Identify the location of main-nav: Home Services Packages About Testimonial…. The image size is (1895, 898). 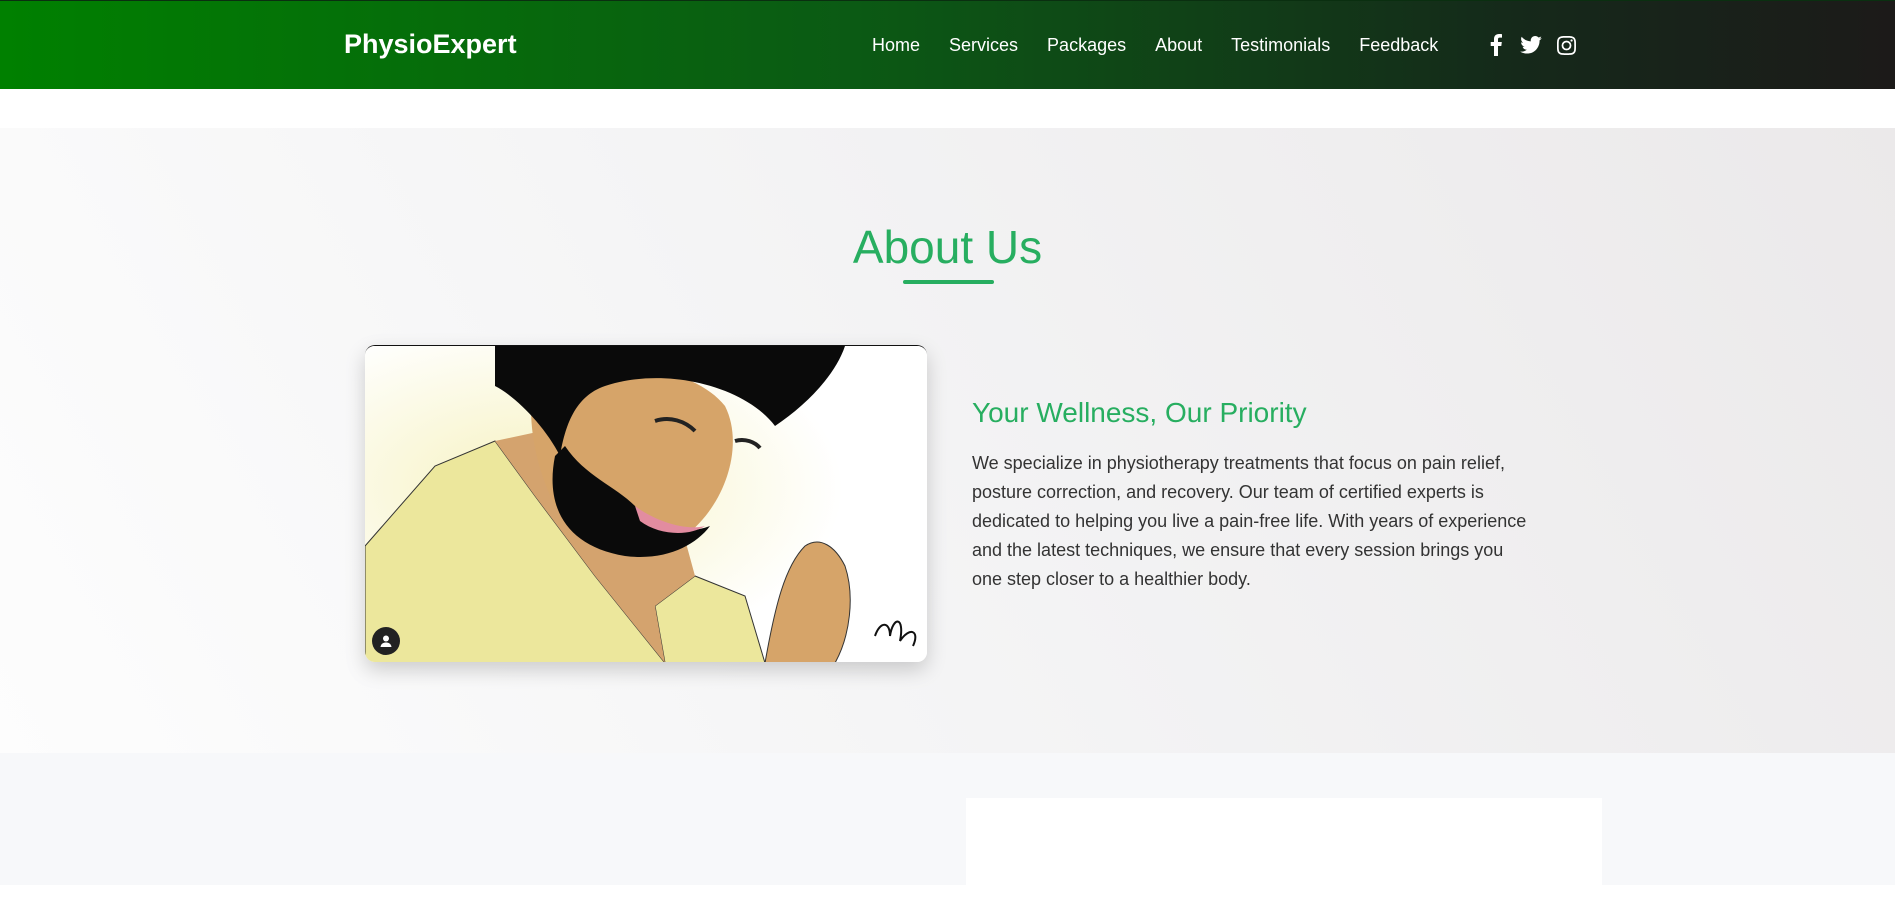
(1169, 45).